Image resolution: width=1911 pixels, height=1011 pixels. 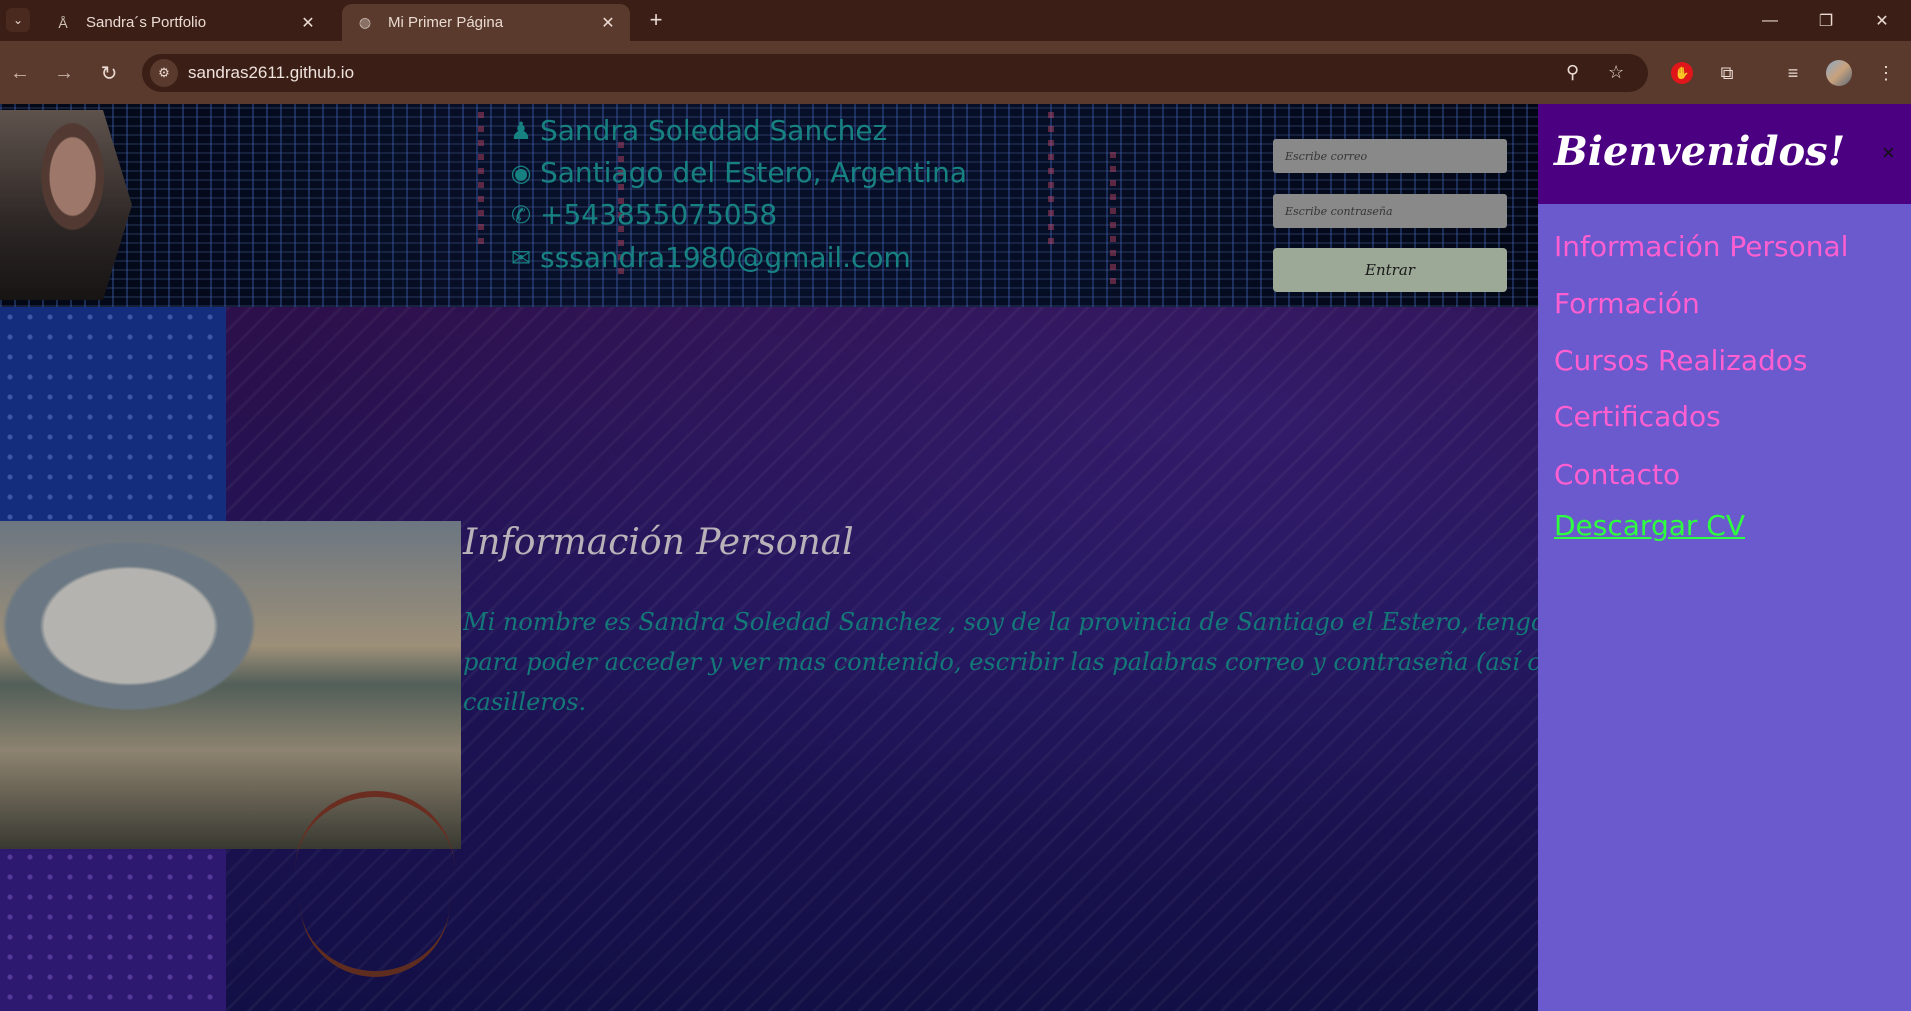 I want to click on contact-phone: ✆ +543855075058, so click(x=642, y=214).